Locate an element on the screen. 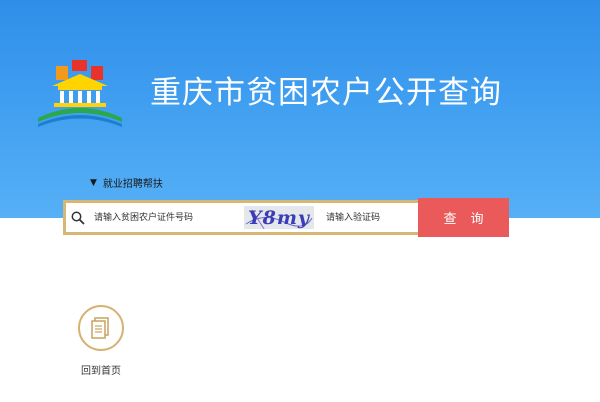 This screenshot has height=402, width=600. triangle-down-icon: ▼ is located at coordinates (93, 182).